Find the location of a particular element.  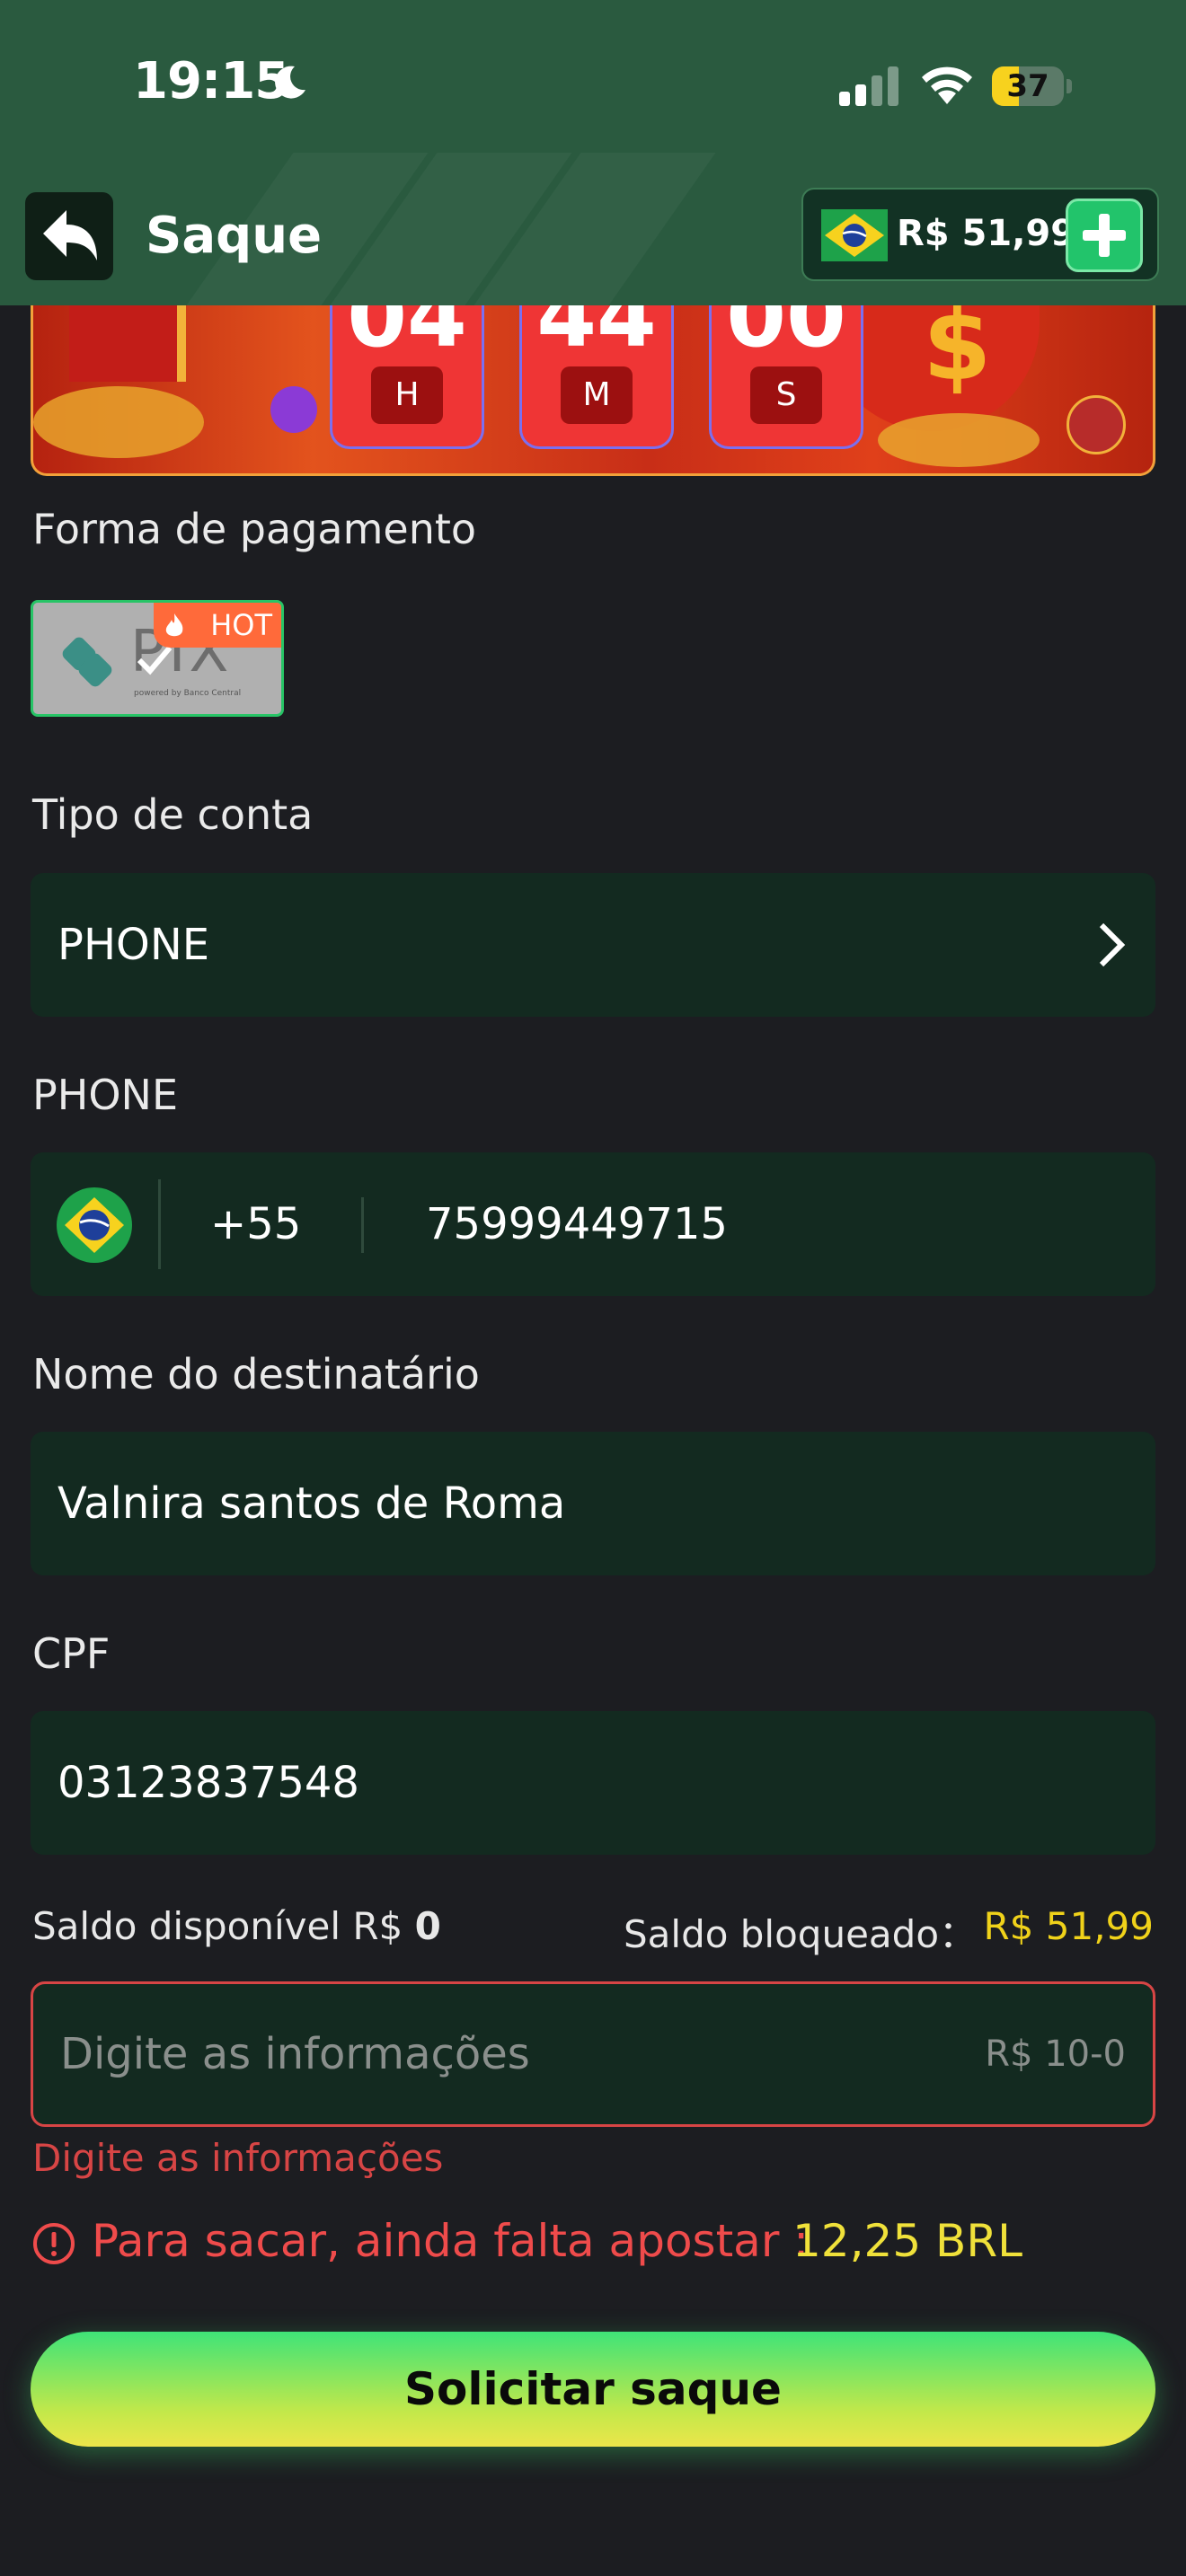

dollar-sign-decoration: $ is located at coordinates (957, 349).